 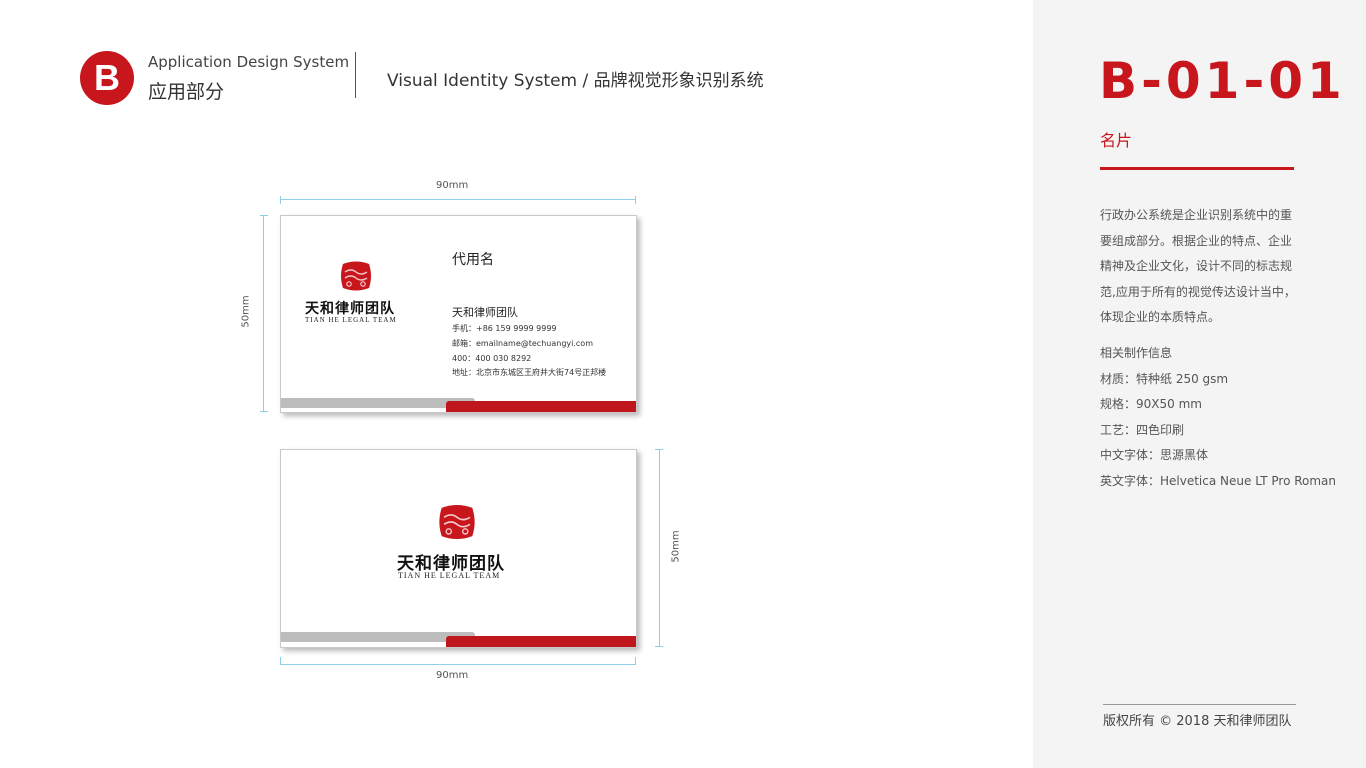 What do you see at coordinates (659, 548) in the screenshot?
I see `back-height-line` at bounding box center [659, 548].